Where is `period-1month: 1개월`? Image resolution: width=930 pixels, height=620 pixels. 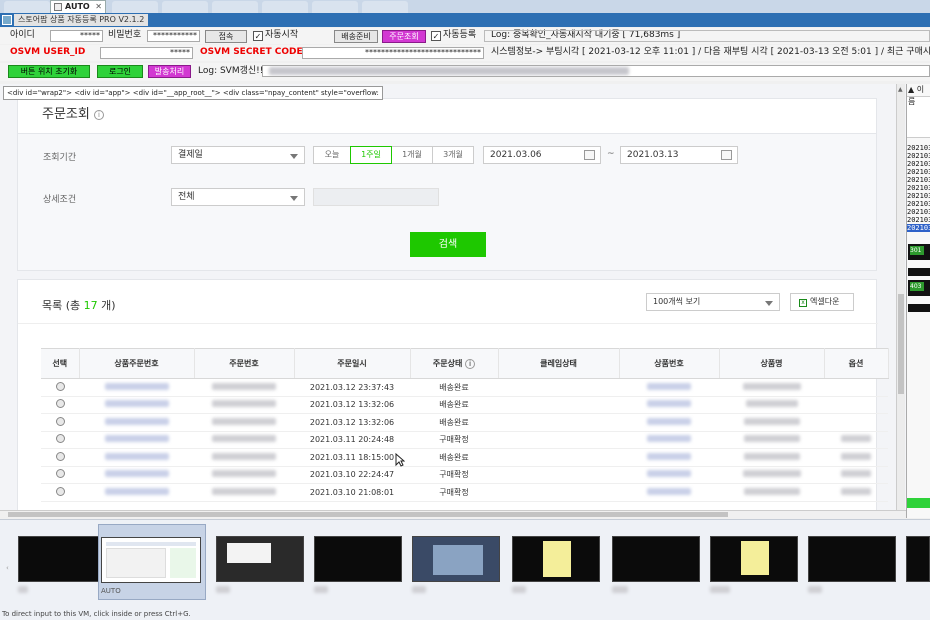 period-1month: 1개월 is located at coordinates (412, 155).